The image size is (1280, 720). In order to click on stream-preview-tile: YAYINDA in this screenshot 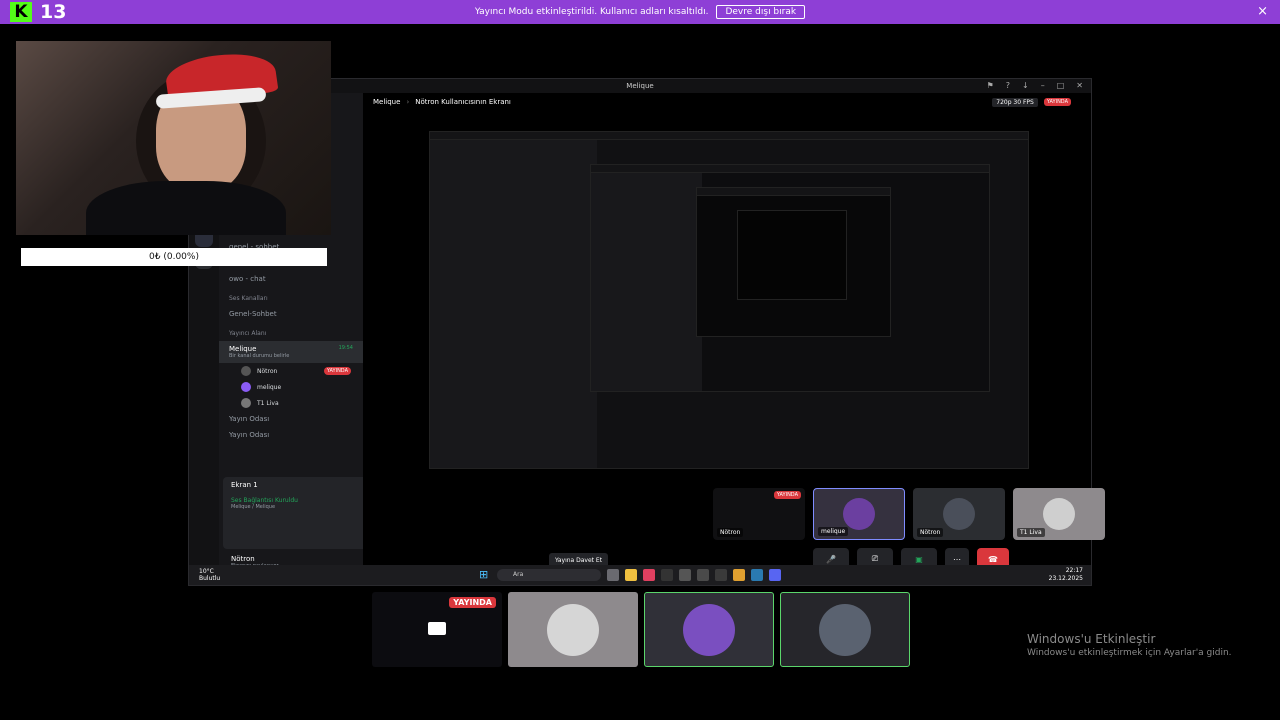, I will do `click(437, 629)`.